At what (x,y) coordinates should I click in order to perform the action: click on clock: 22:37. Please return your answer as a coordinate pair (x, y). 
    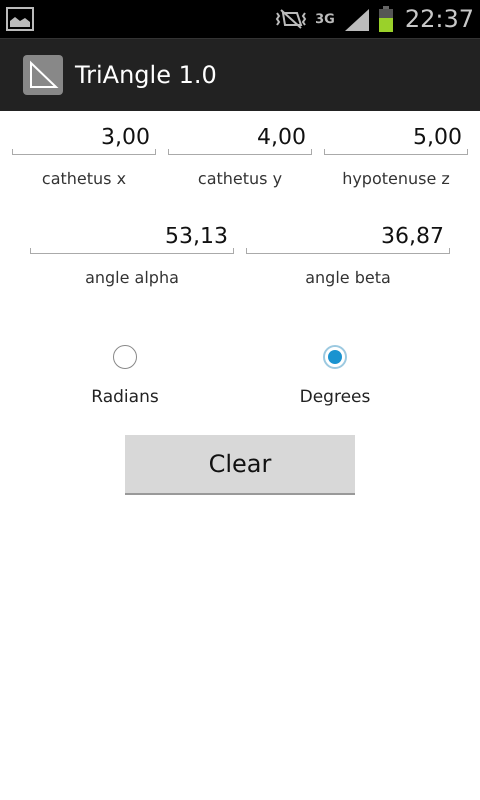
    Looking at the image, I should click on (439, 19).